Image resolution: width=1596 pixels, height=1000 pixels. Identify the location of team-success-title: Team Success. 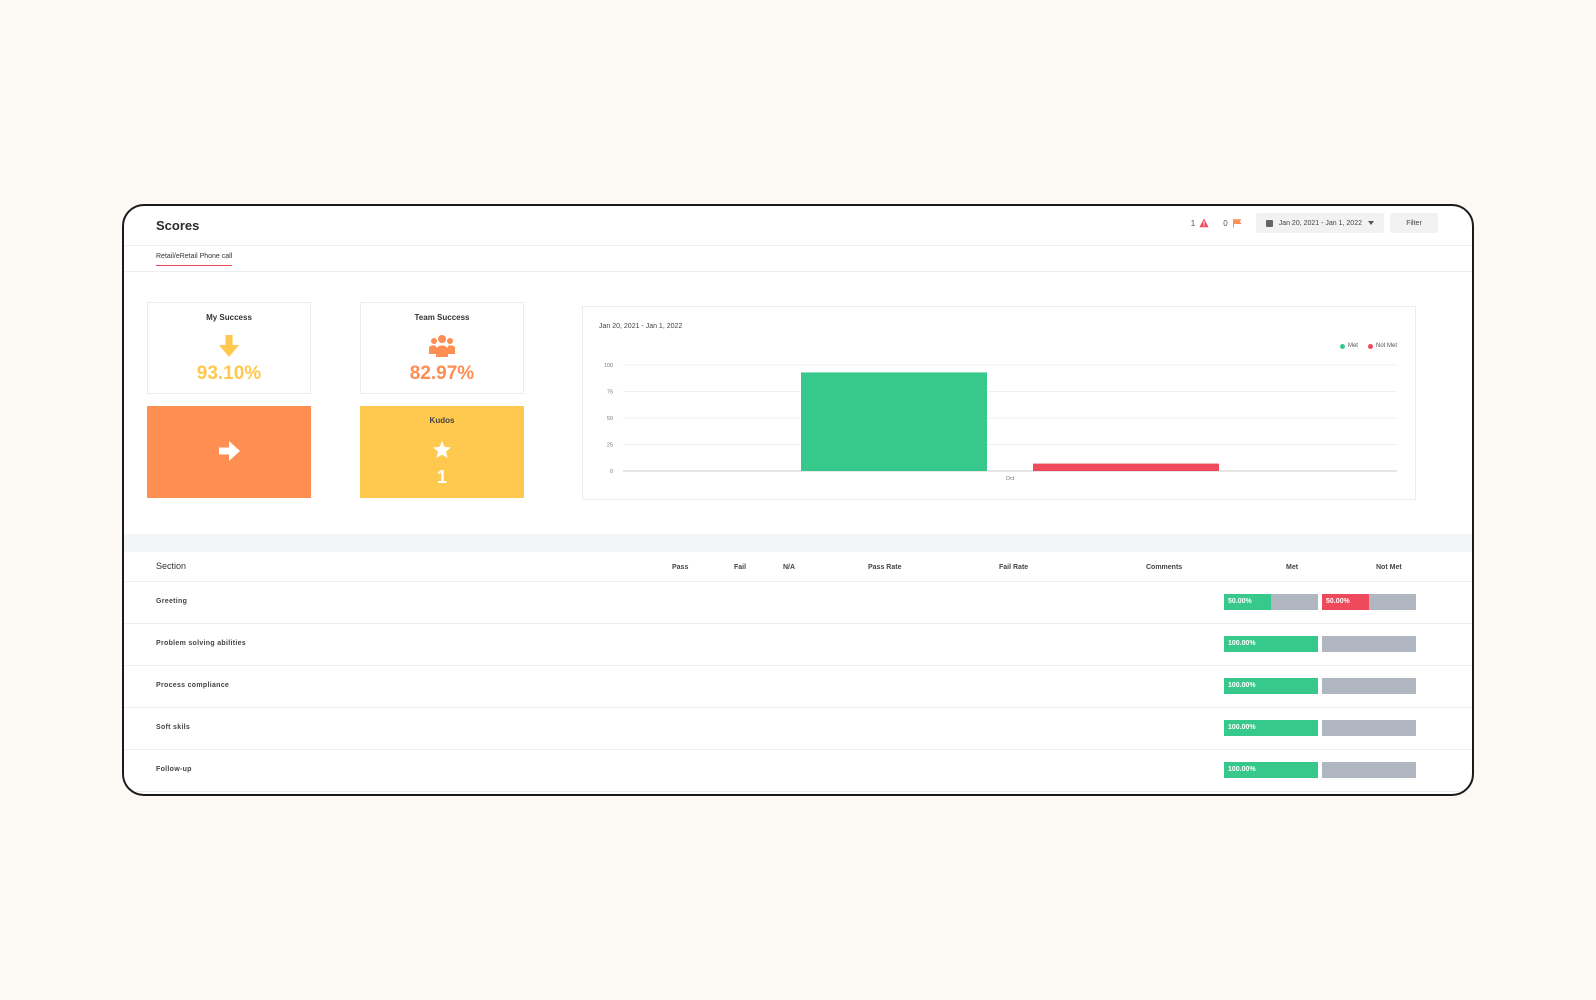
(442, 317).